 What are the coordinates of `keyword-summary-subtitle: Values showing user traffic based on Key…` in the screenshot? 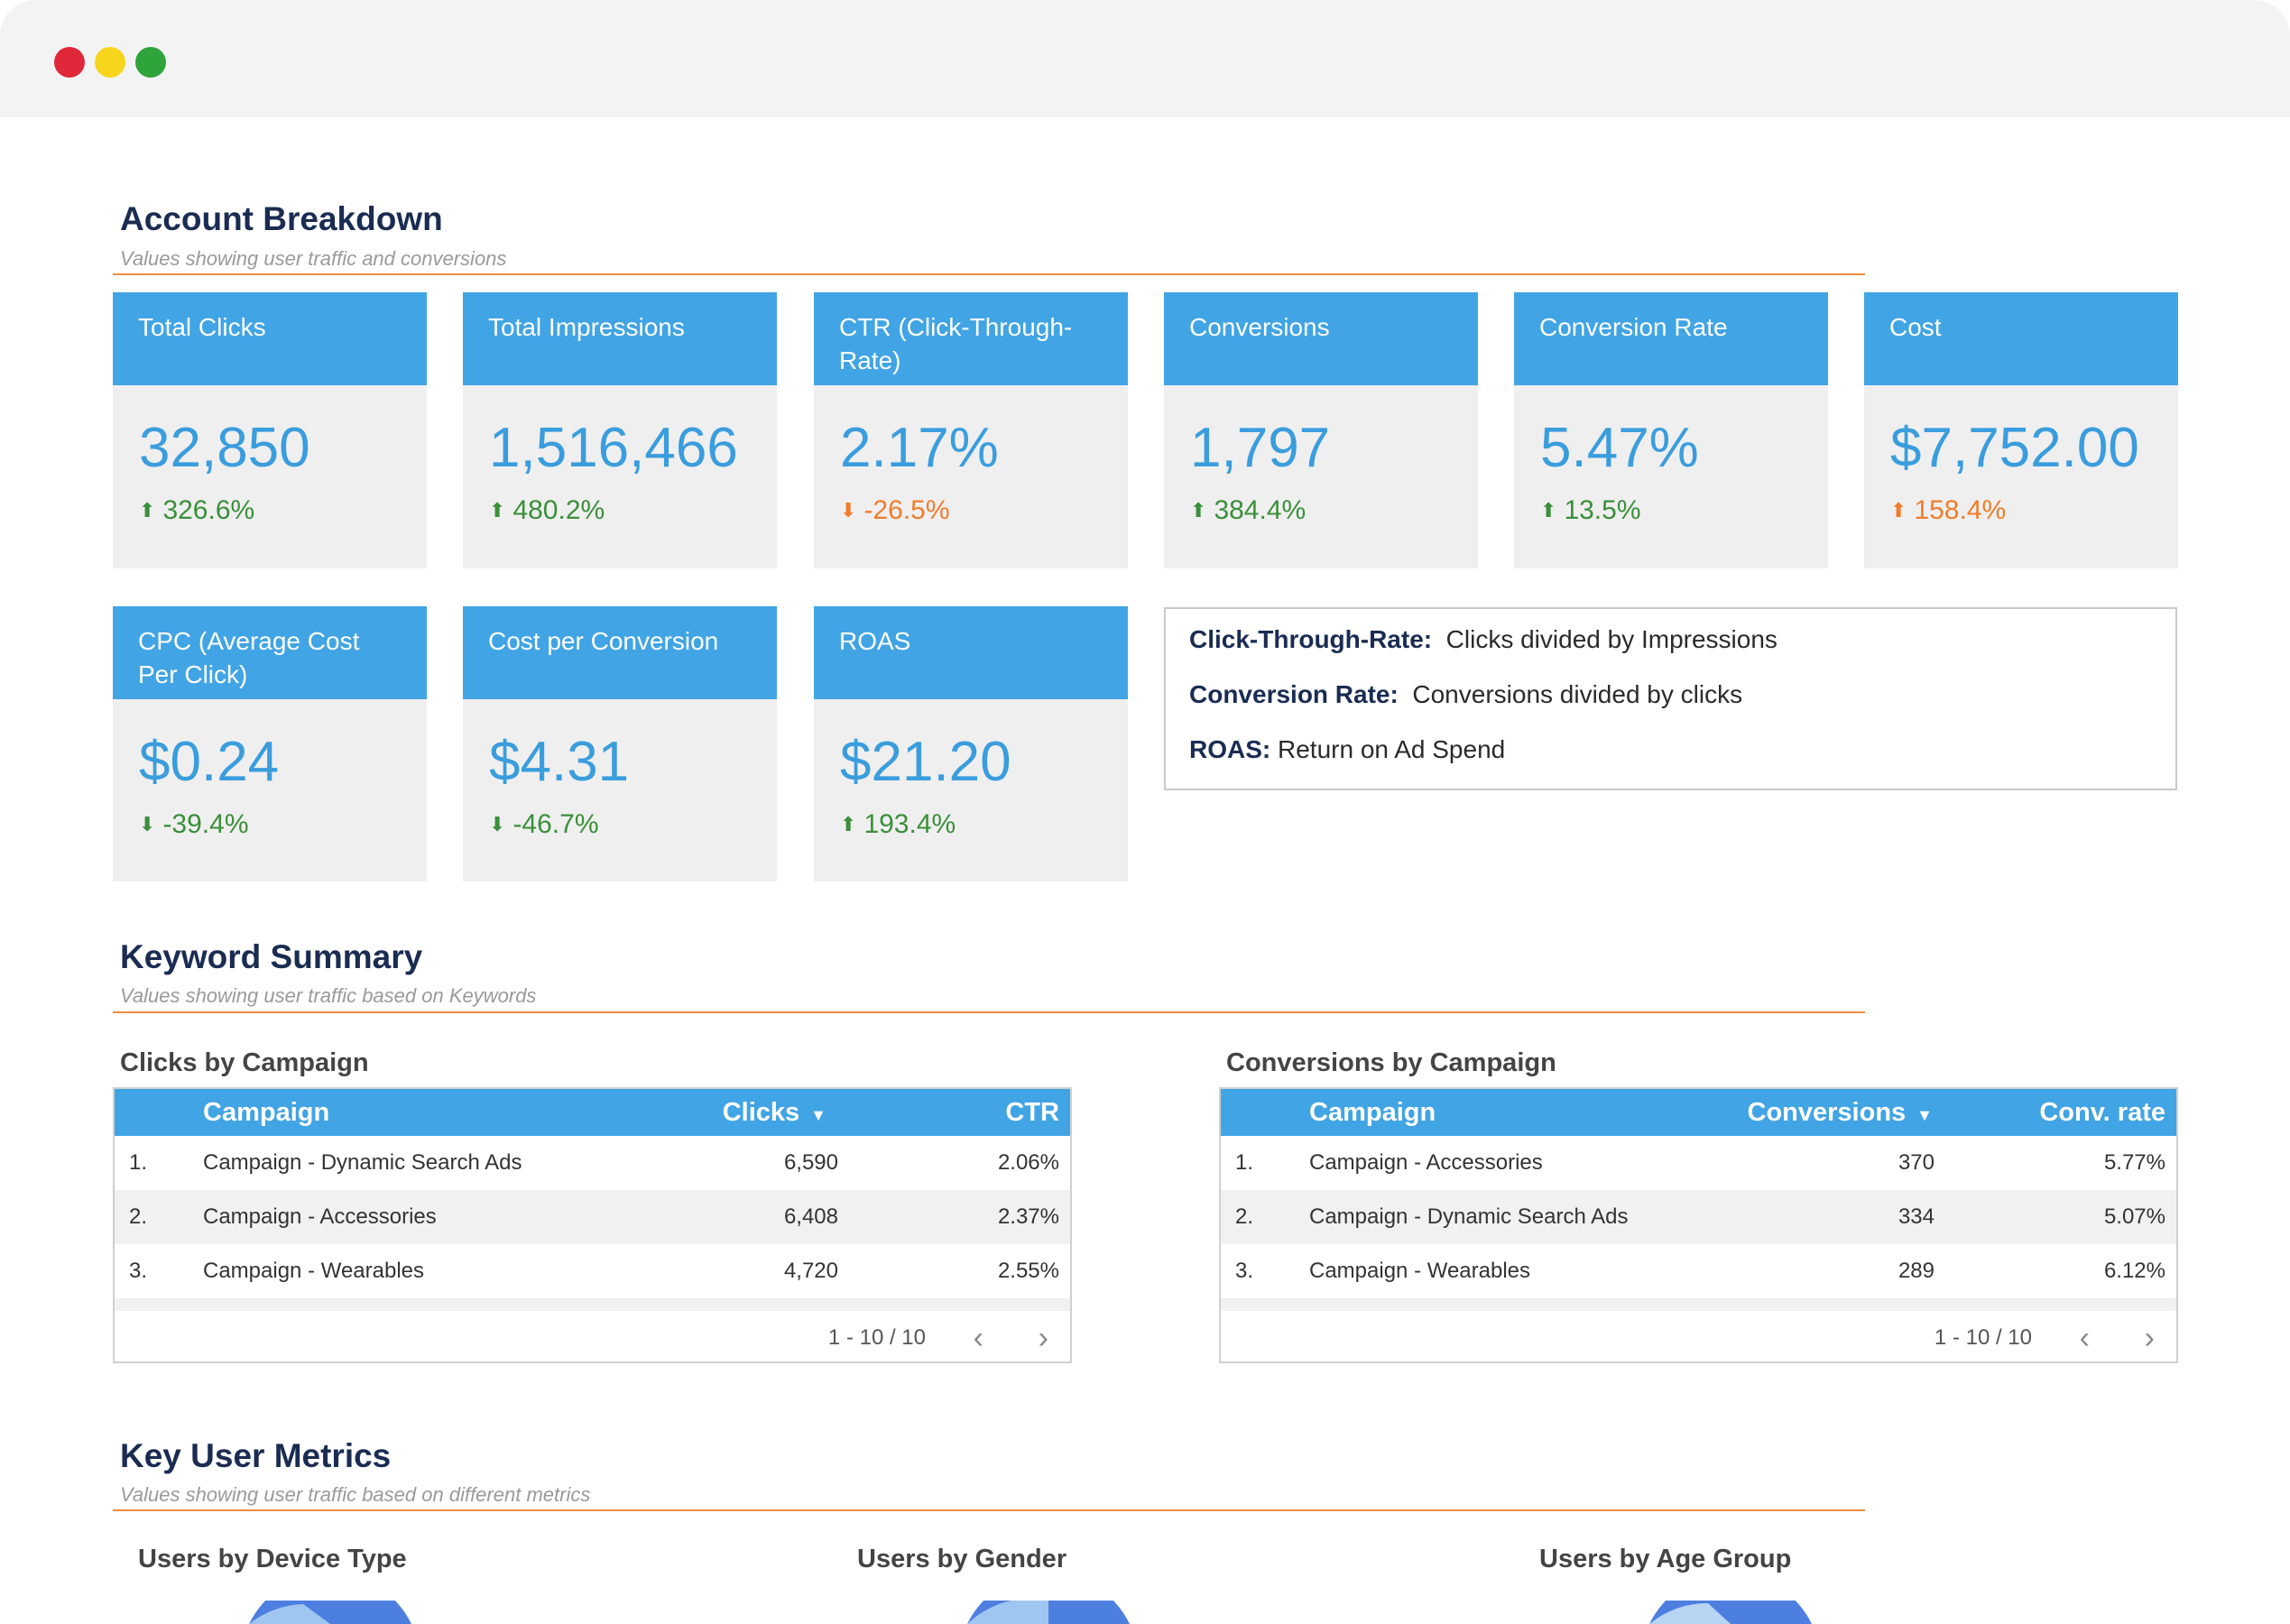 It's located at (329, 996).